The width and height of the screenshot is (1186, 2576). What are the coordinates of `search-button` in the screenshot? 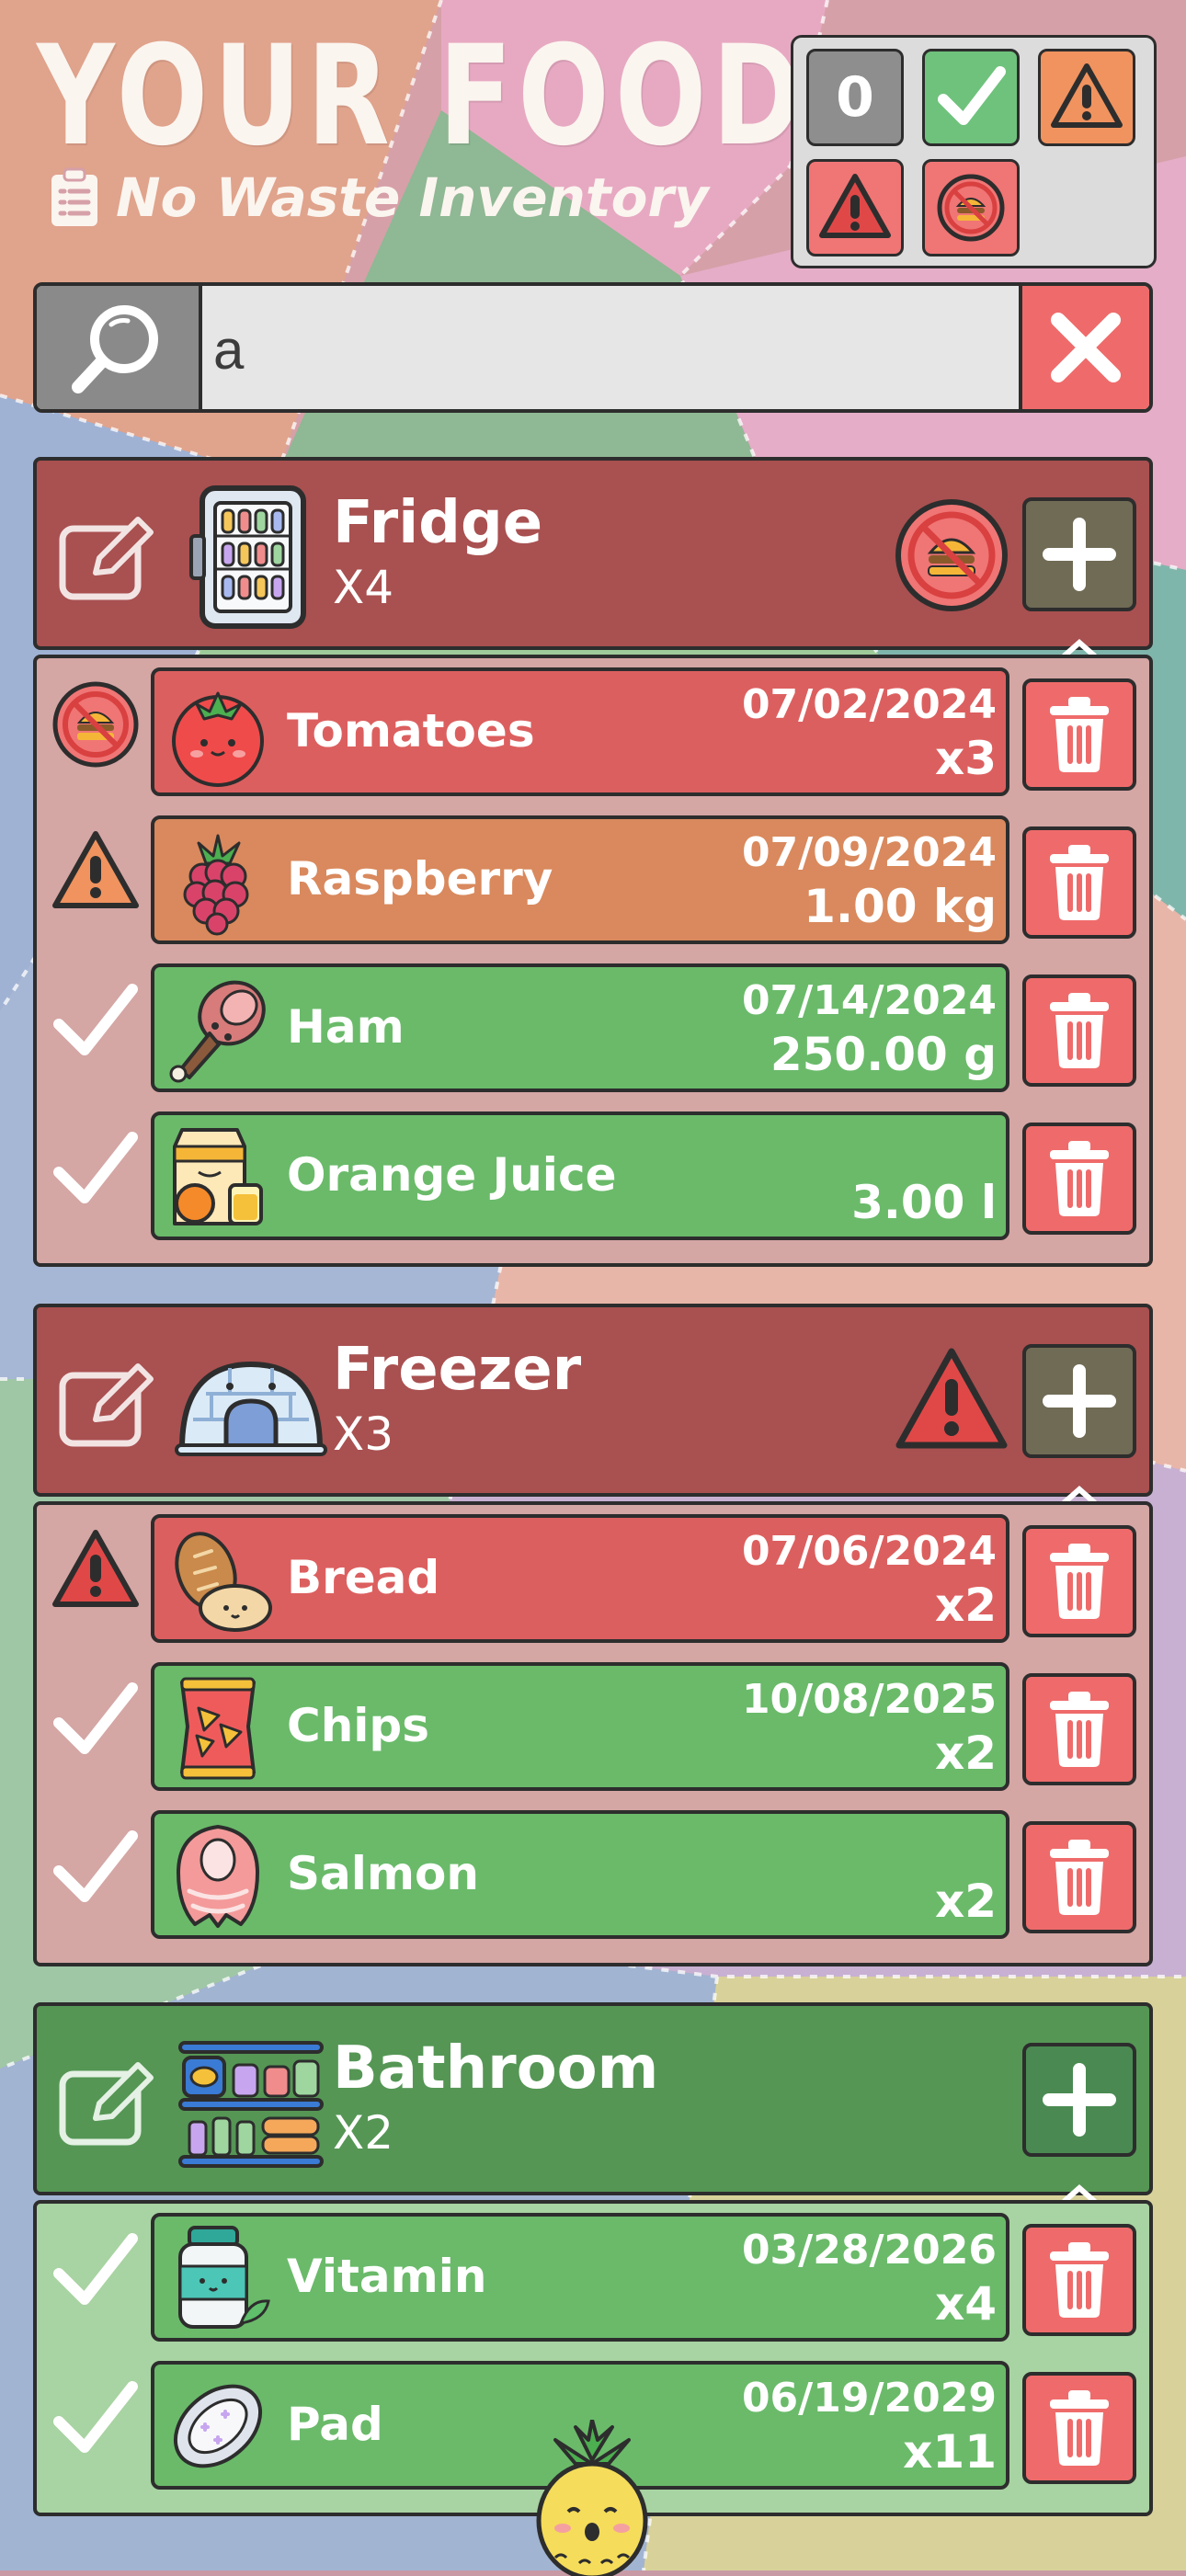 It's located at (119, 347).